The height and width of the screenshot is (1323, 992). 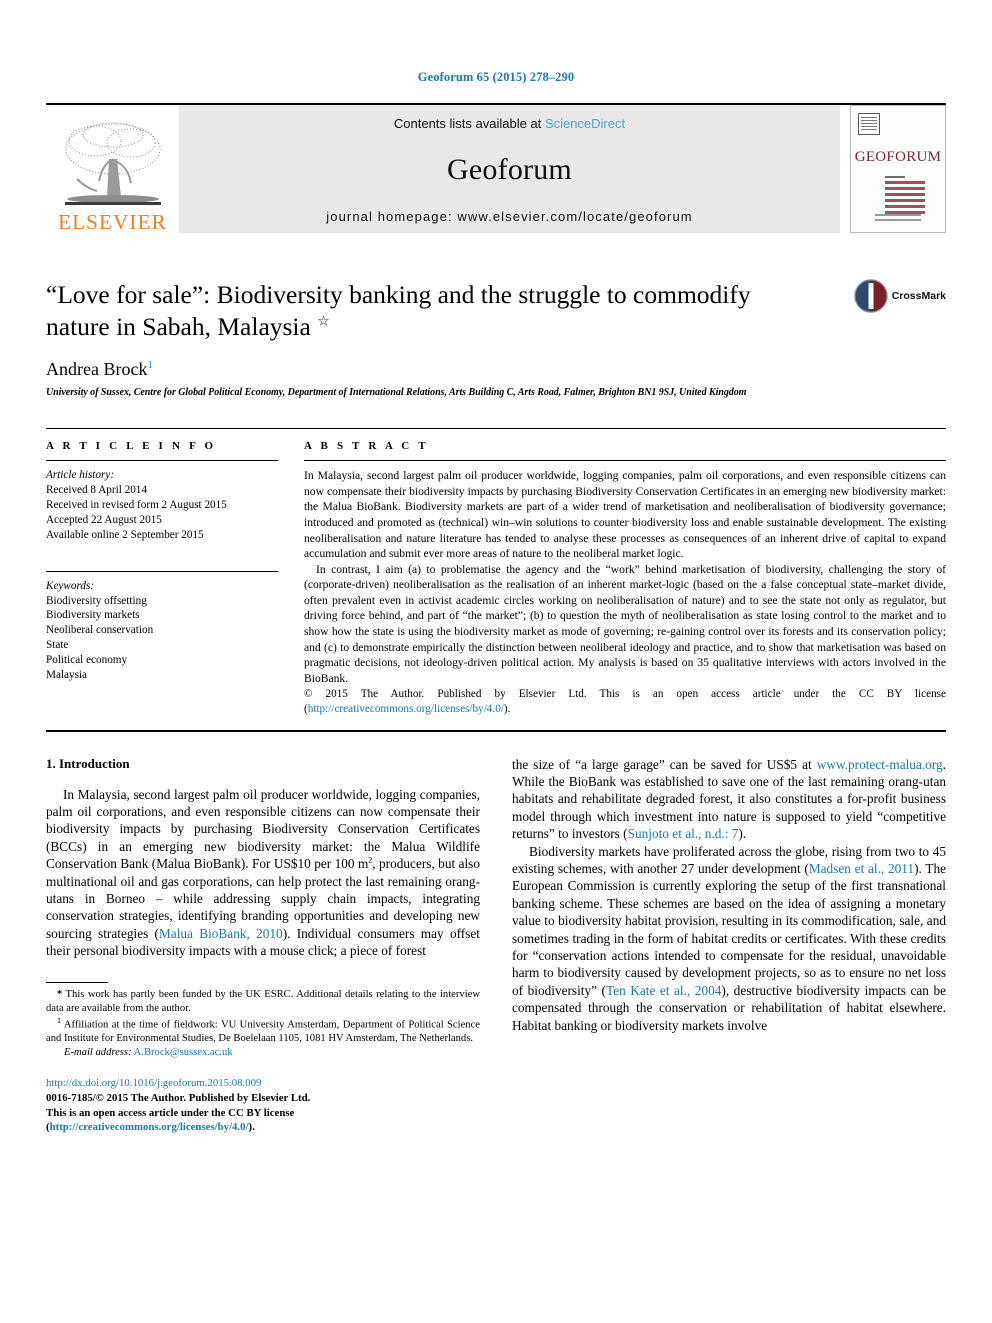 What do you see at coordinates (87, 660) in the screenshot?
I see `keyword-item: Political economy` at bounding box center [87, 660].